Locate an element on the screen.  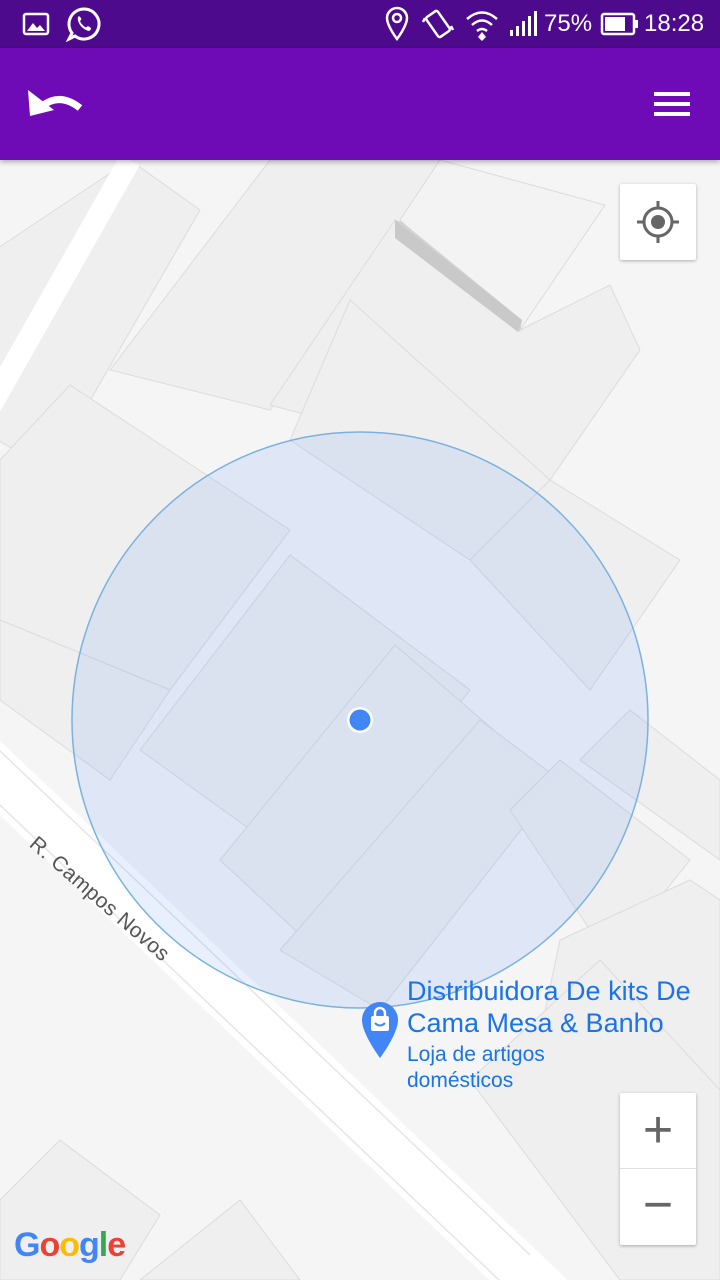
wifi-icon is located at coordinates (482, 26).